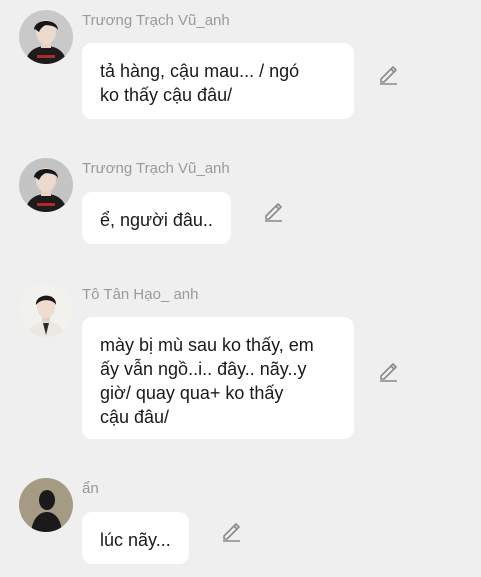 The width and height of the screenshot is (481, 577). I want to click on message-bubble: ể, người đâu.., so click(156, 218).